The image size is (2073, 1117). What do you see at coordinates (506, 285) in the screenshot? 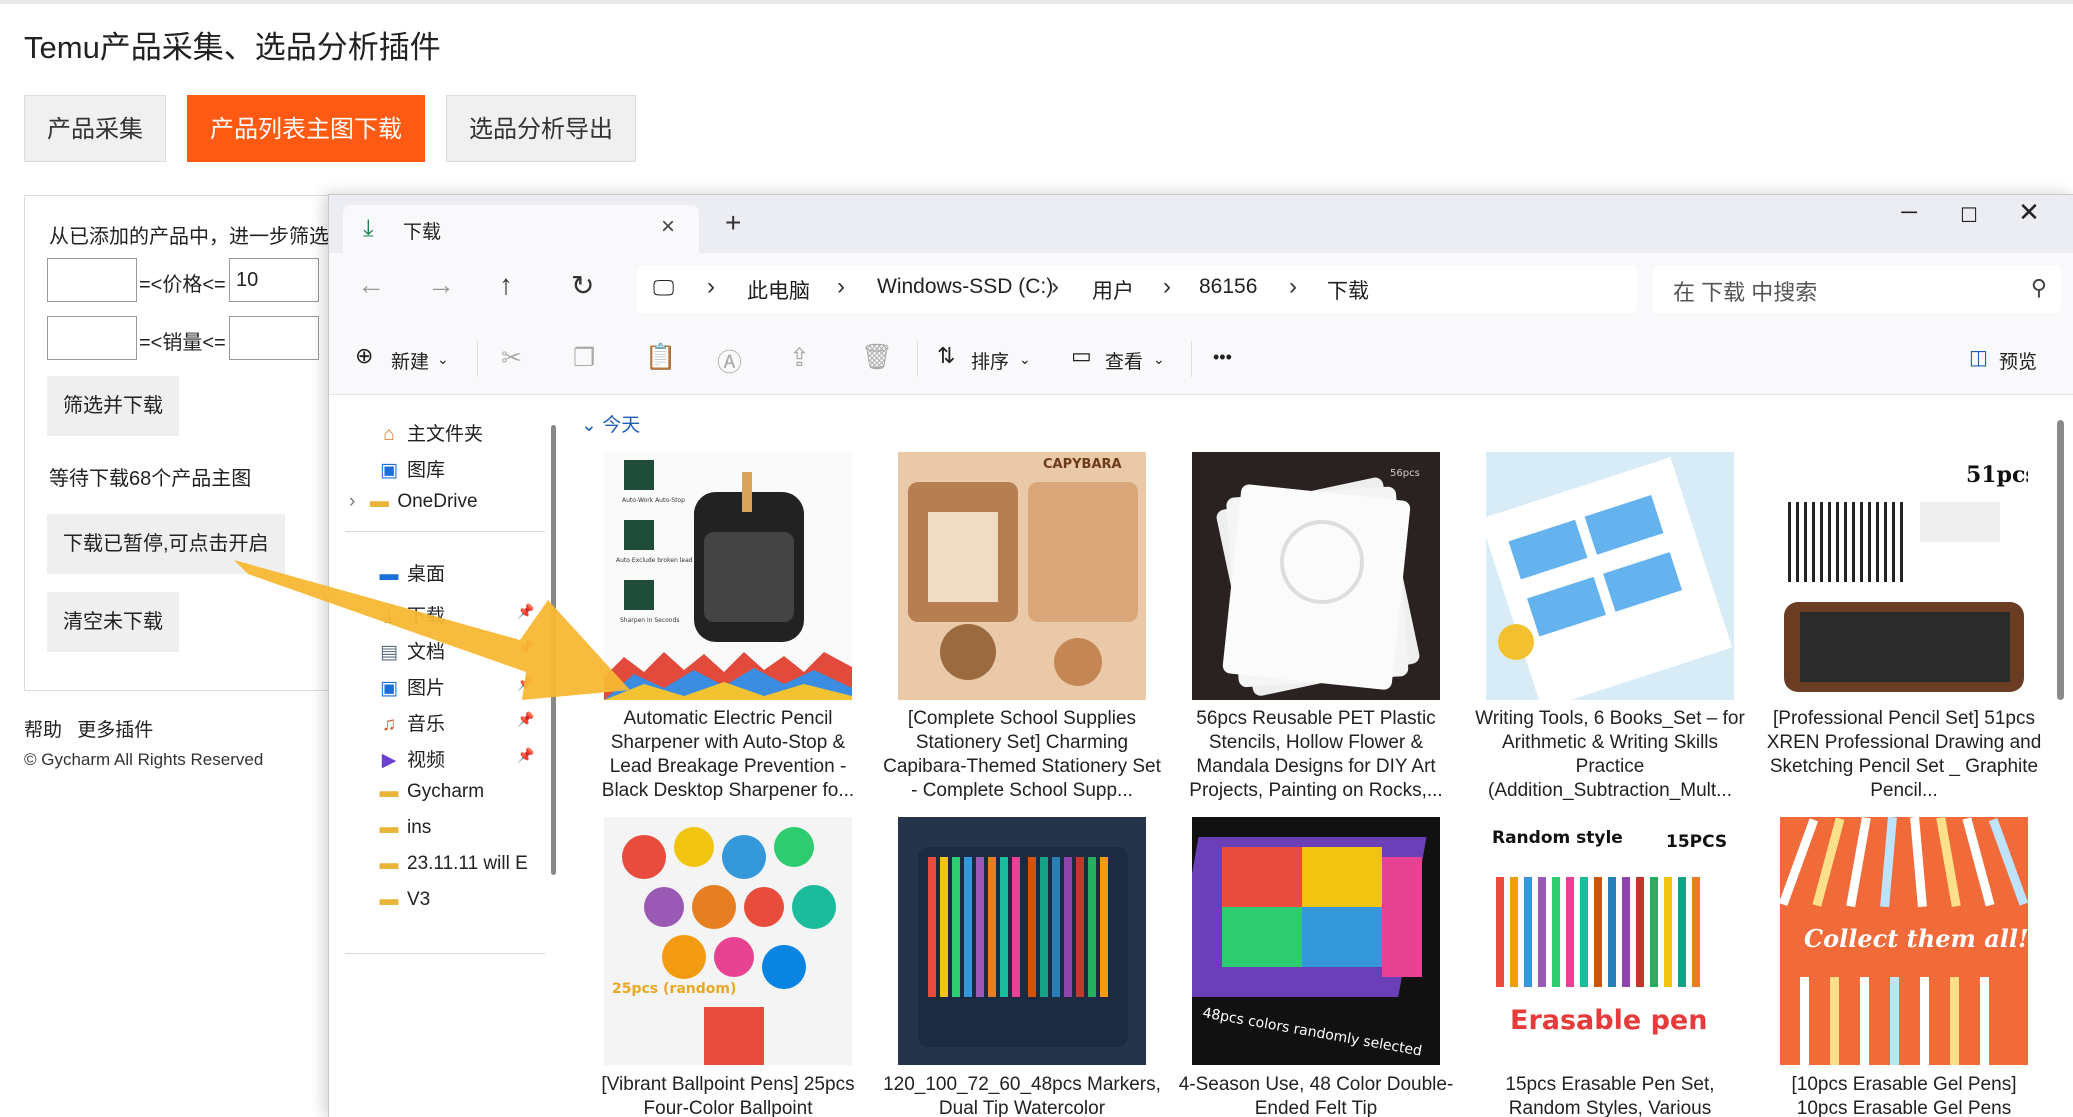
I see `up-icon: ↑` at bounding box center [506, 285].